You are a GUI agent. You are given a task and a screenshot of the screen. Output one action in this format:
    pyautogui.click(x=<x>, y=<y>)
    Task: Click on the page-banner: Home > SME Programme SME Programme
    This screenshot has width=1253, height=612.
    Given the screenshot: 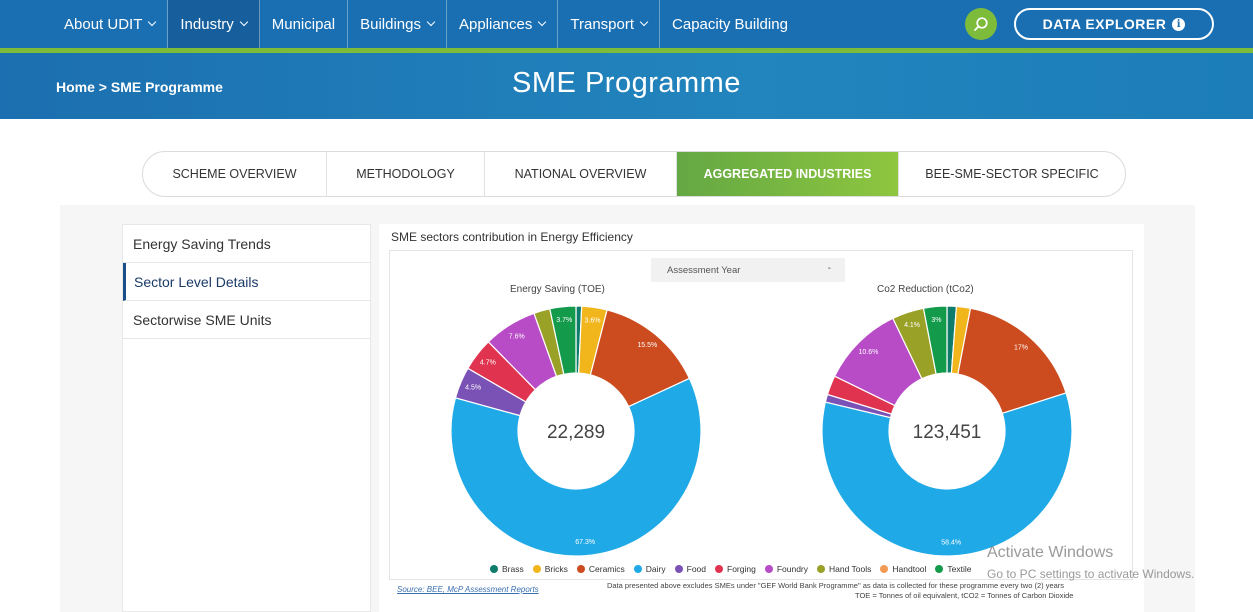 What is the action you would take?
    pyautogui.click(x=626, y=86)
    